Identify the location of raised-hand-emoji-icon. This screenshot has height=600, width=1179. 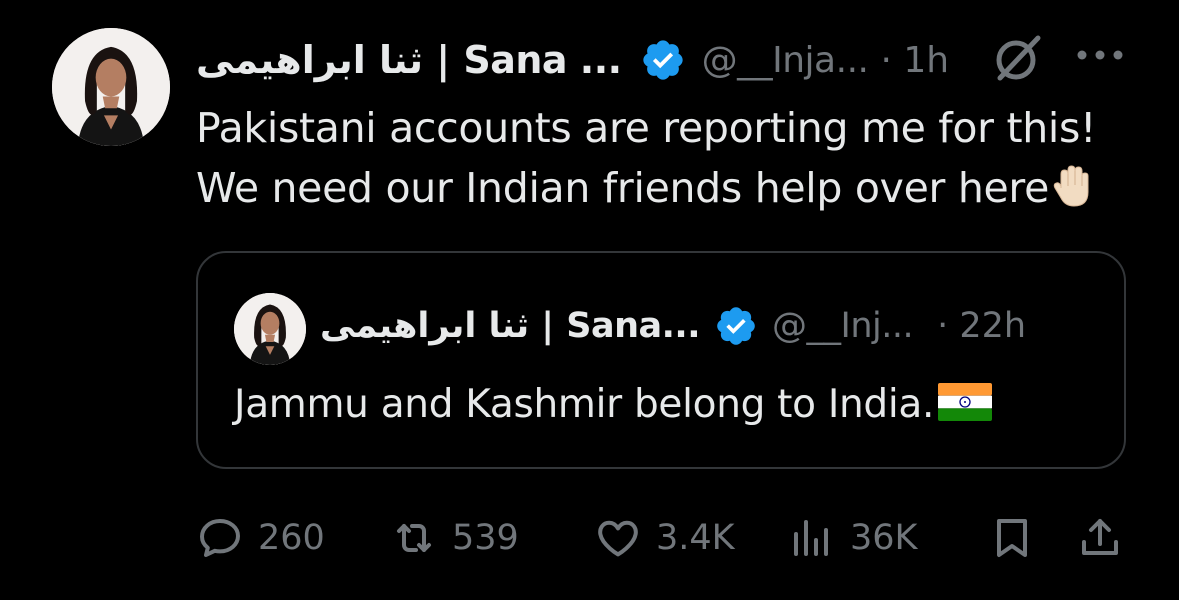
(1073, 194).